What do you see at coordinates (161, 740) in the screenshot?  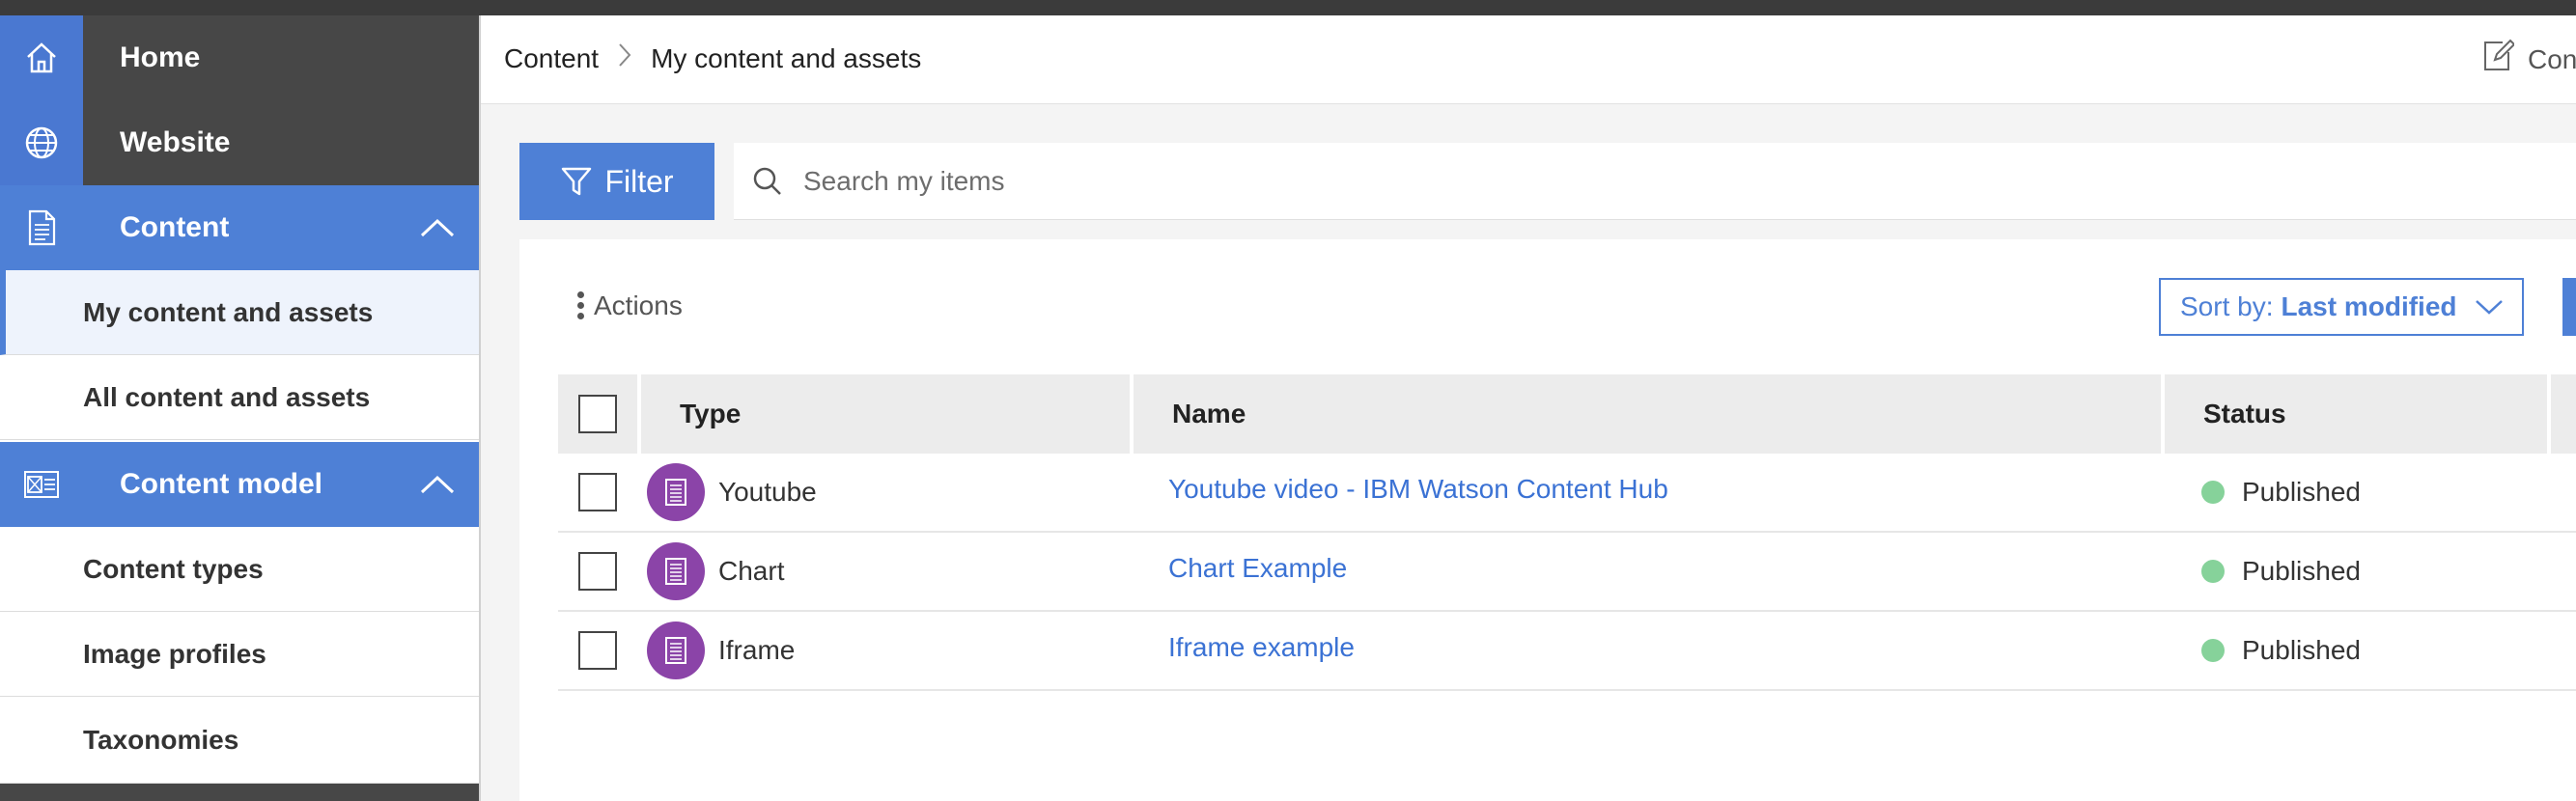 I see `sidebar-subitem-label: Taxonomies` at bounding box center [161, 740].